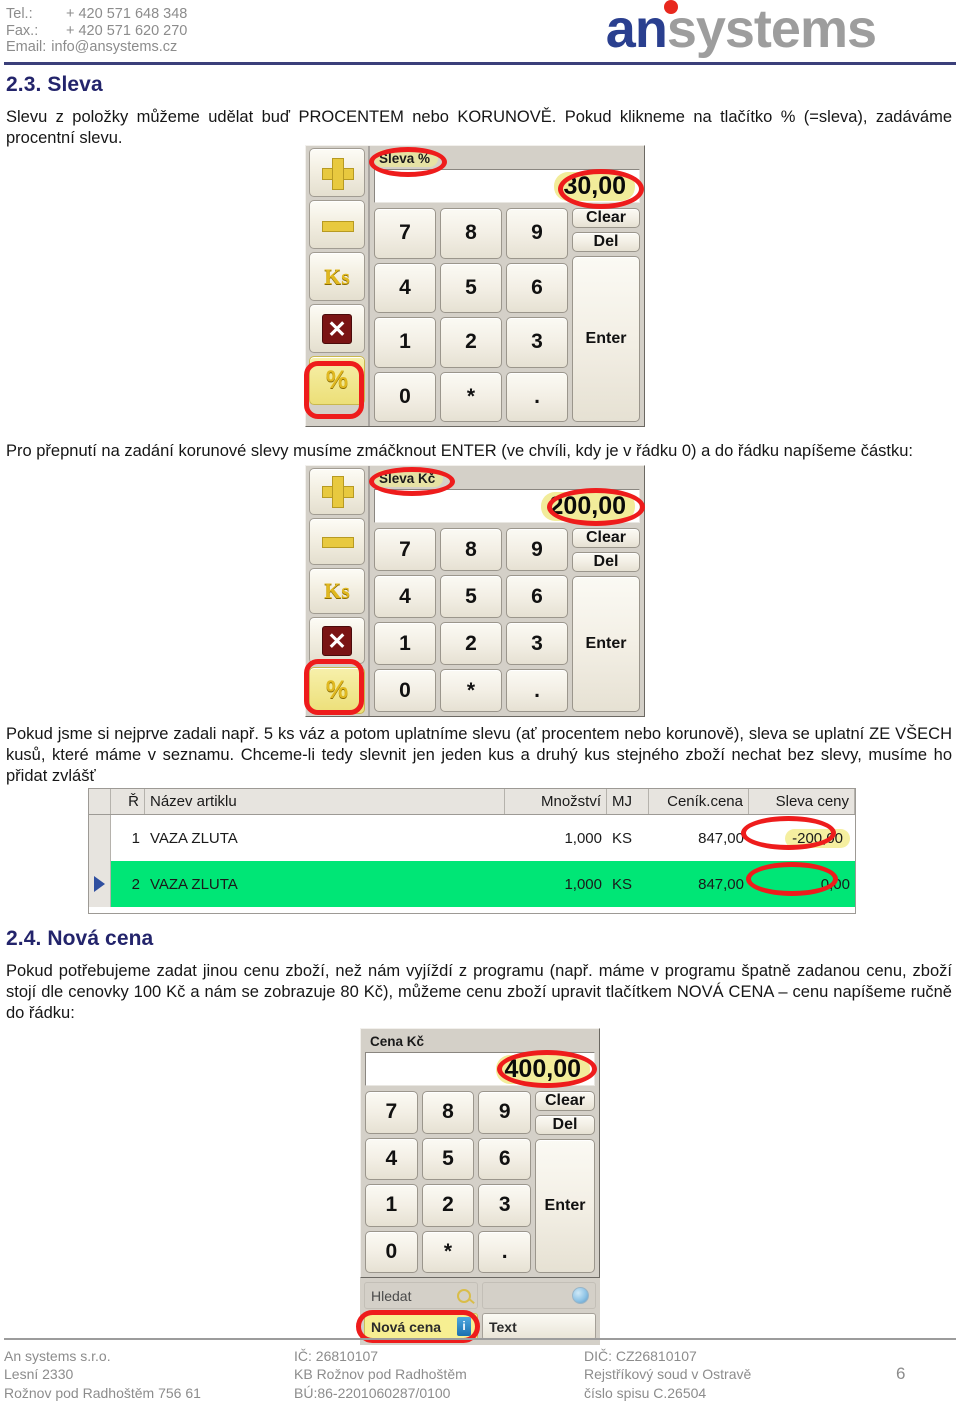  Describe the element at coordinates (135, 884) in the screenshot. I see `cell-radek: 2` at that location.